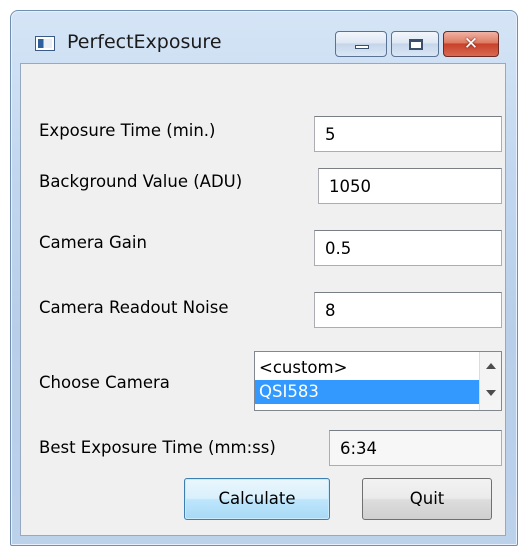 This screenshot has width=532, height=552. What do you see at coordinates (367, 368) in the screenshot?
I see `camera-option-custom: <custom>` at bounding box center [367, 368].